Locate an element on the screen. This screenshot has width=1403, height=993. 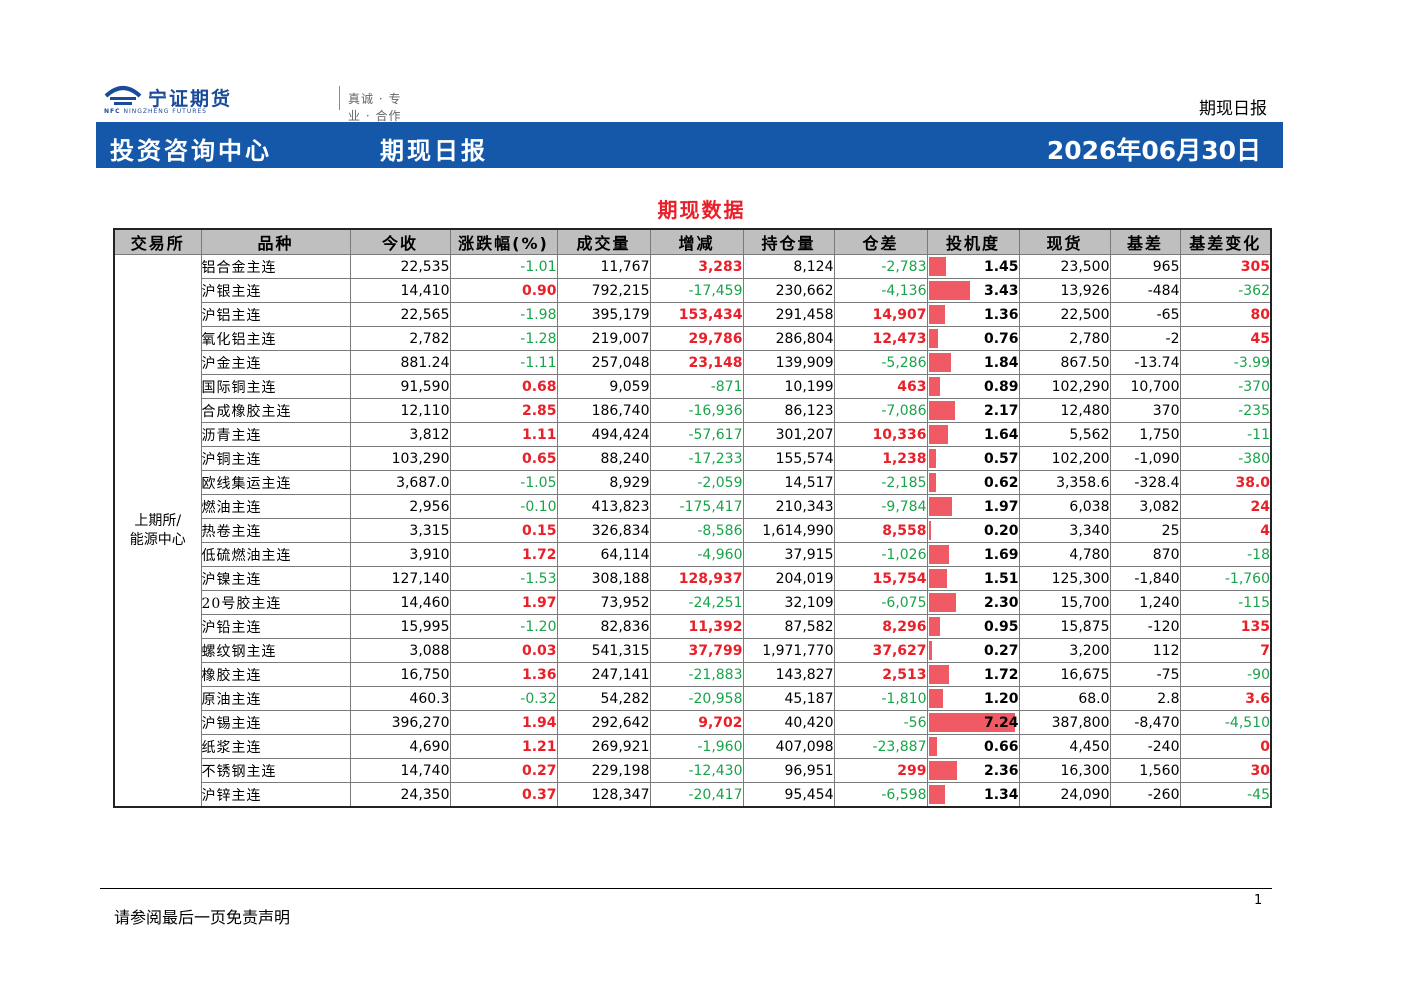
open-interest-cell: 40,420 is located at coordinates (788, 722).